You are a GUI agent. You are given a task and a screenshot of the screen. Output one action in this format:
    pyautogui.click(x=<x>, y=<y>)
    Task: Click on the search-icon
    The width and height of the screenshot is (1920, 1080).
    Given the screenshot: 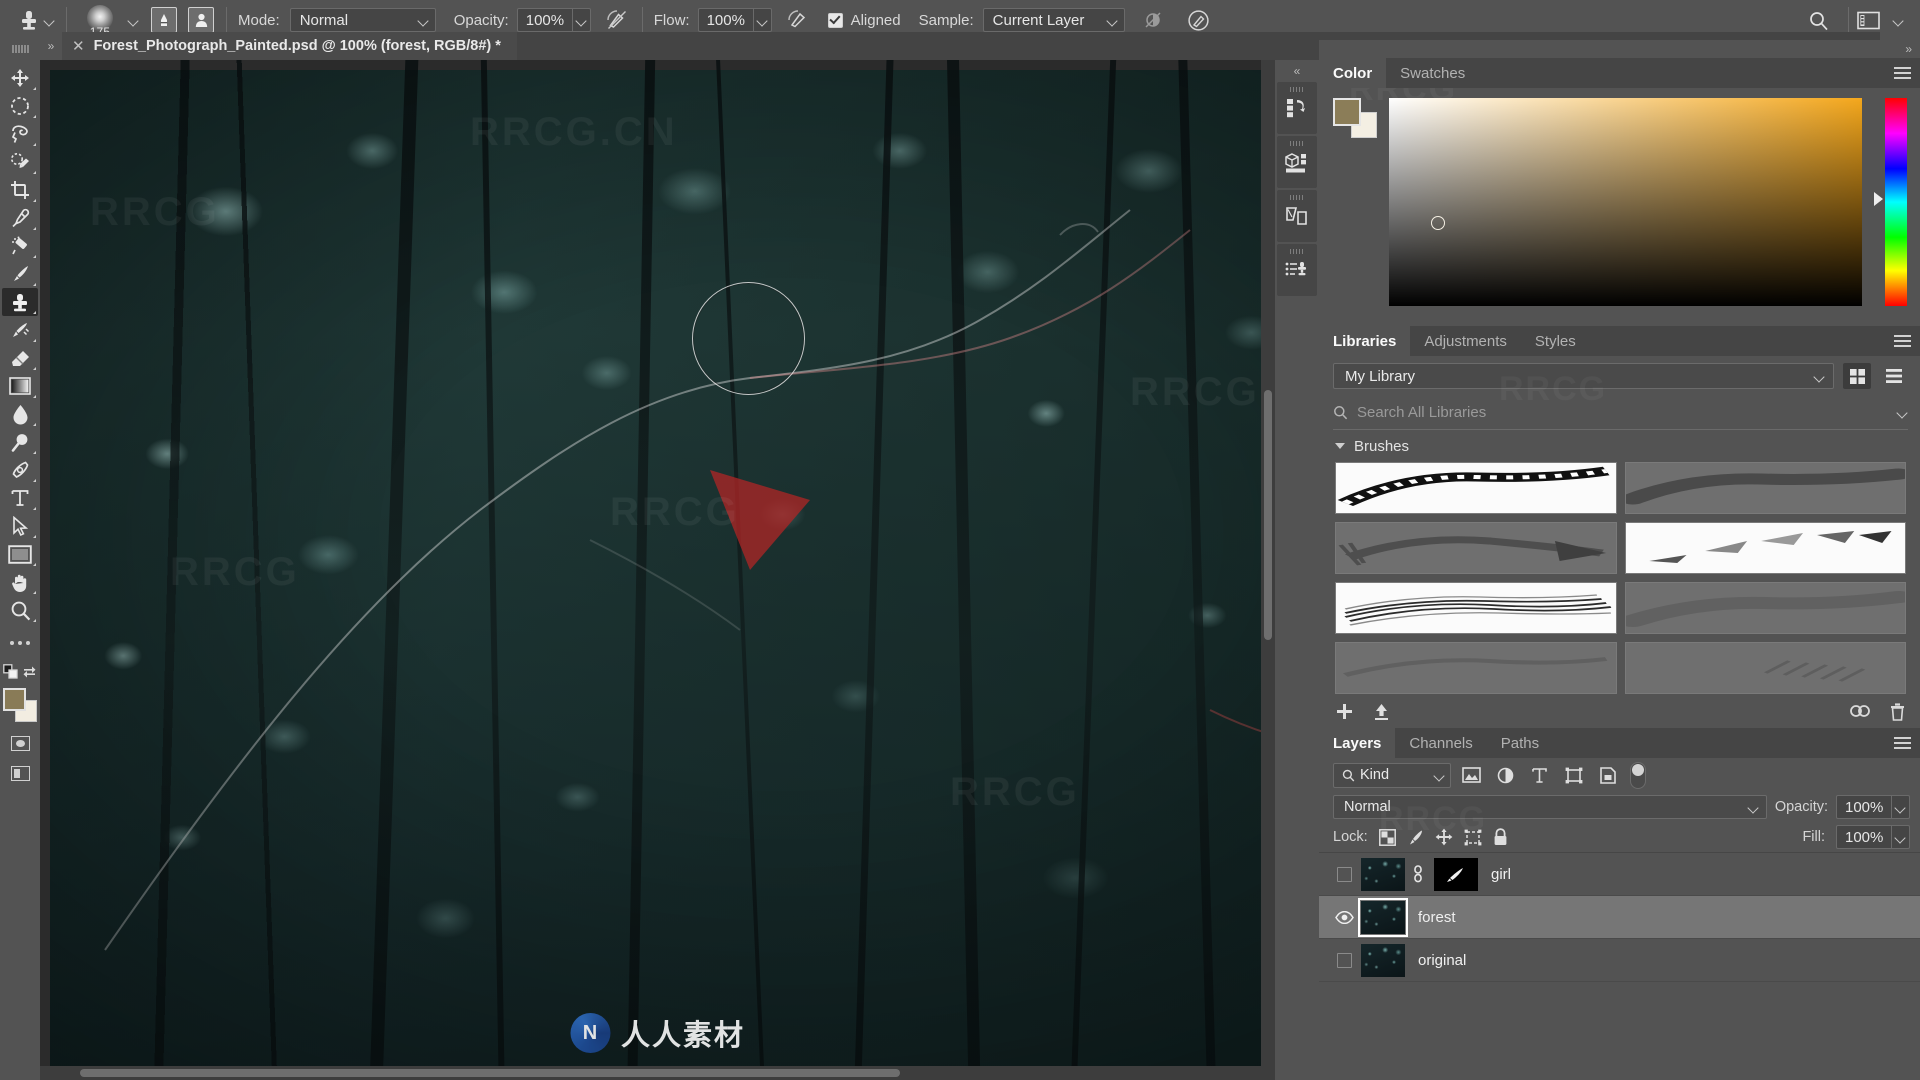 What is the action you would take?
    pyautogui.click(x=1818, y=20)
    